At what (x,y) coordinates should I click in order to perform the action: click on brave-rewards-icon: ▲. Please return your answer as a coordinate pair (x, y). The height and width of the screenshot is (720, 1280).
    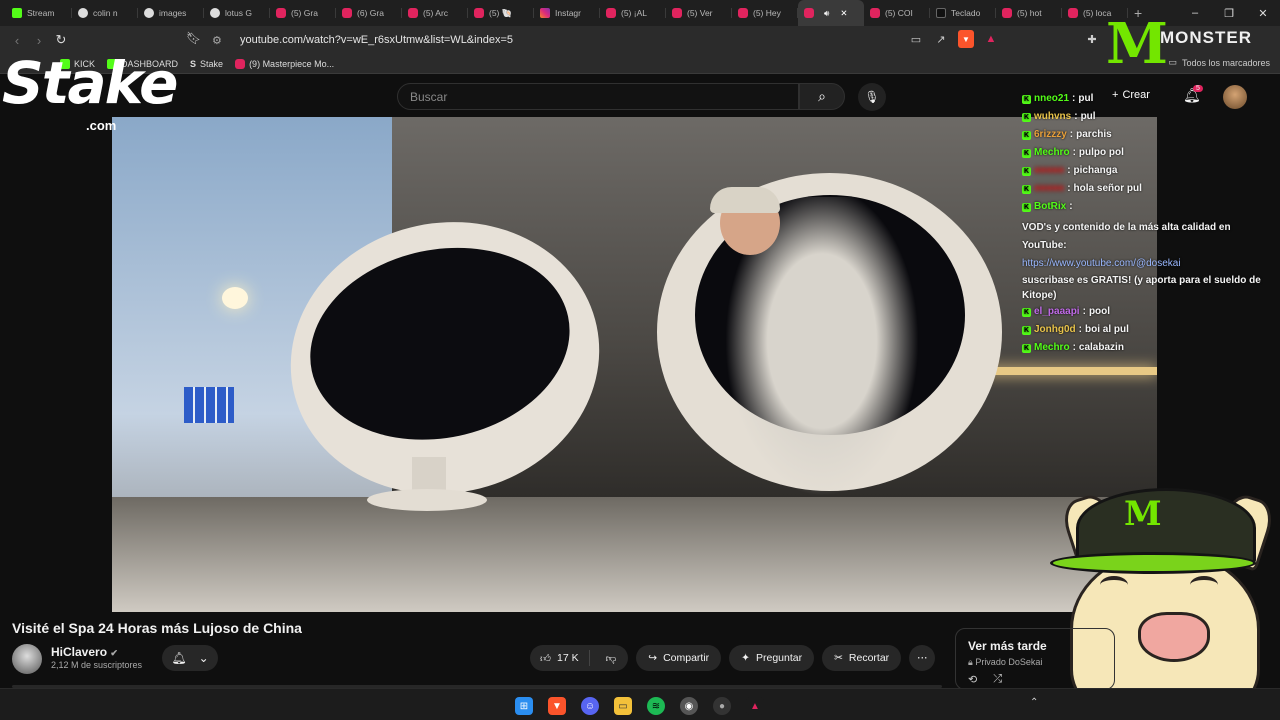
    Looking at the image, I should click on (991, 39).